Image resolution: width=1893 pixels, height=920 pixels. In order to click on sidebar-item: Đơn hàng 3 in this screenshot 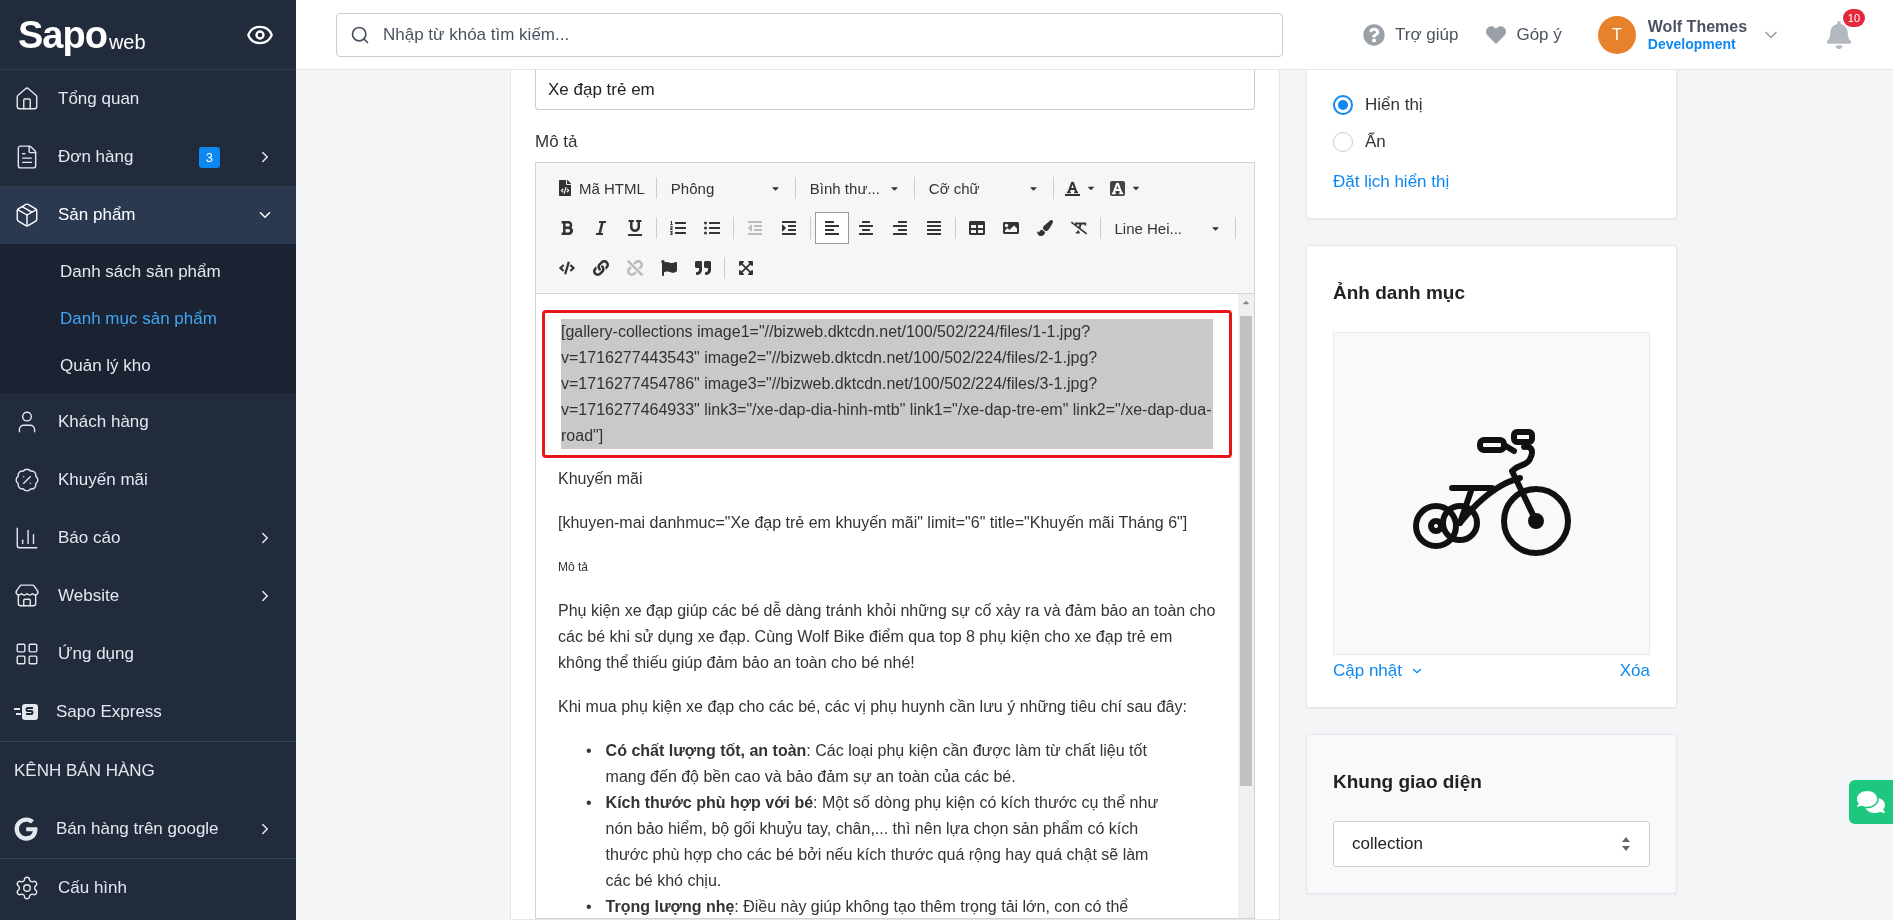, I will do `click(148, 157)`.